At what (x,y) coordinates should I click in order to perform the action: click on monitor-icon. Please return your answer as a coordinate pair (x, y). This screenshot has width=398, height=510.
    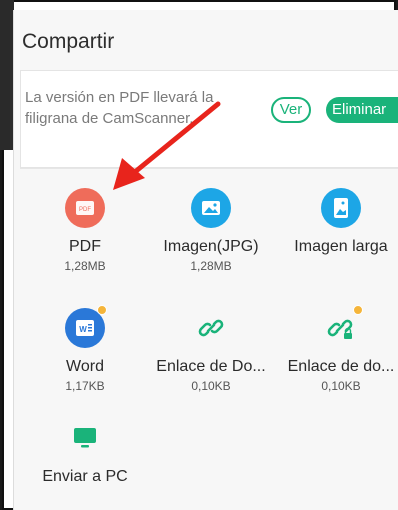
    Looking at the image, I should click on (85, 438).